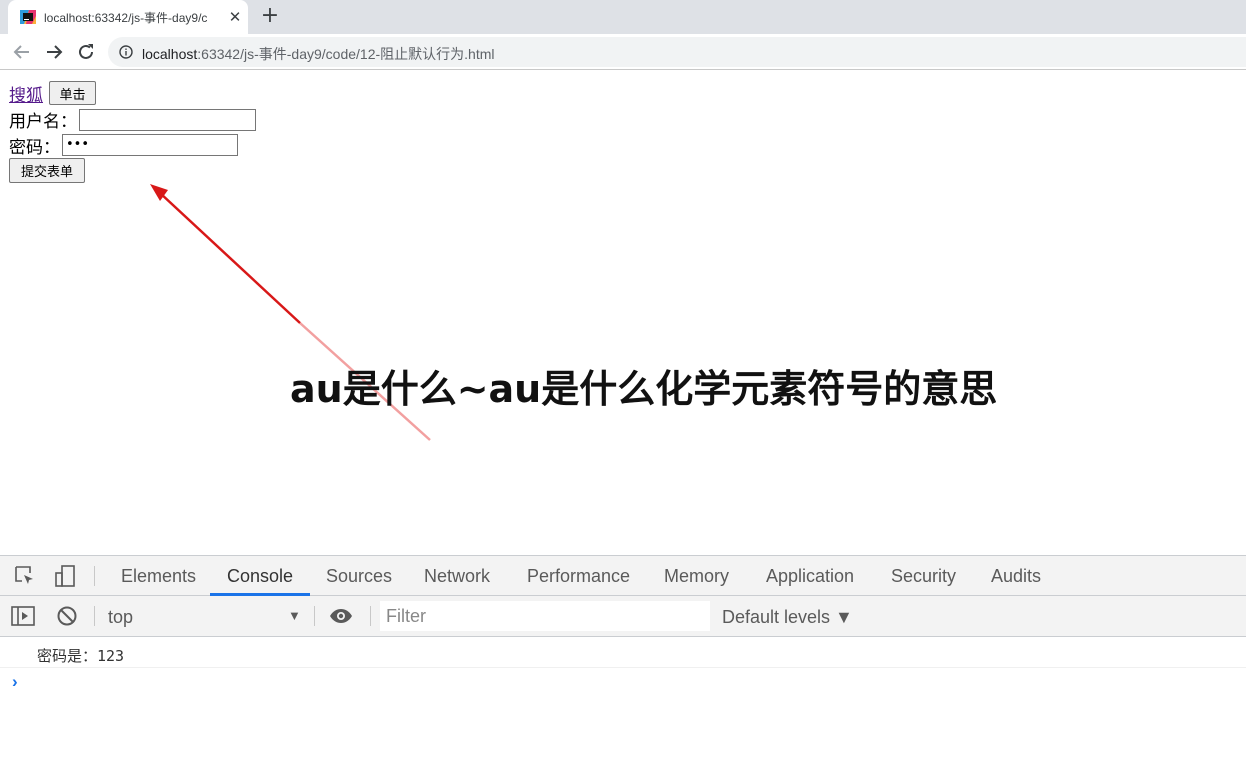 Image resolution: width=1246 pixels, height=763 pixels. What do you see at coordinates (235, 17) in the screenshot?
I see `close-tab-icon: ✕` at bounding box center [235, 17].